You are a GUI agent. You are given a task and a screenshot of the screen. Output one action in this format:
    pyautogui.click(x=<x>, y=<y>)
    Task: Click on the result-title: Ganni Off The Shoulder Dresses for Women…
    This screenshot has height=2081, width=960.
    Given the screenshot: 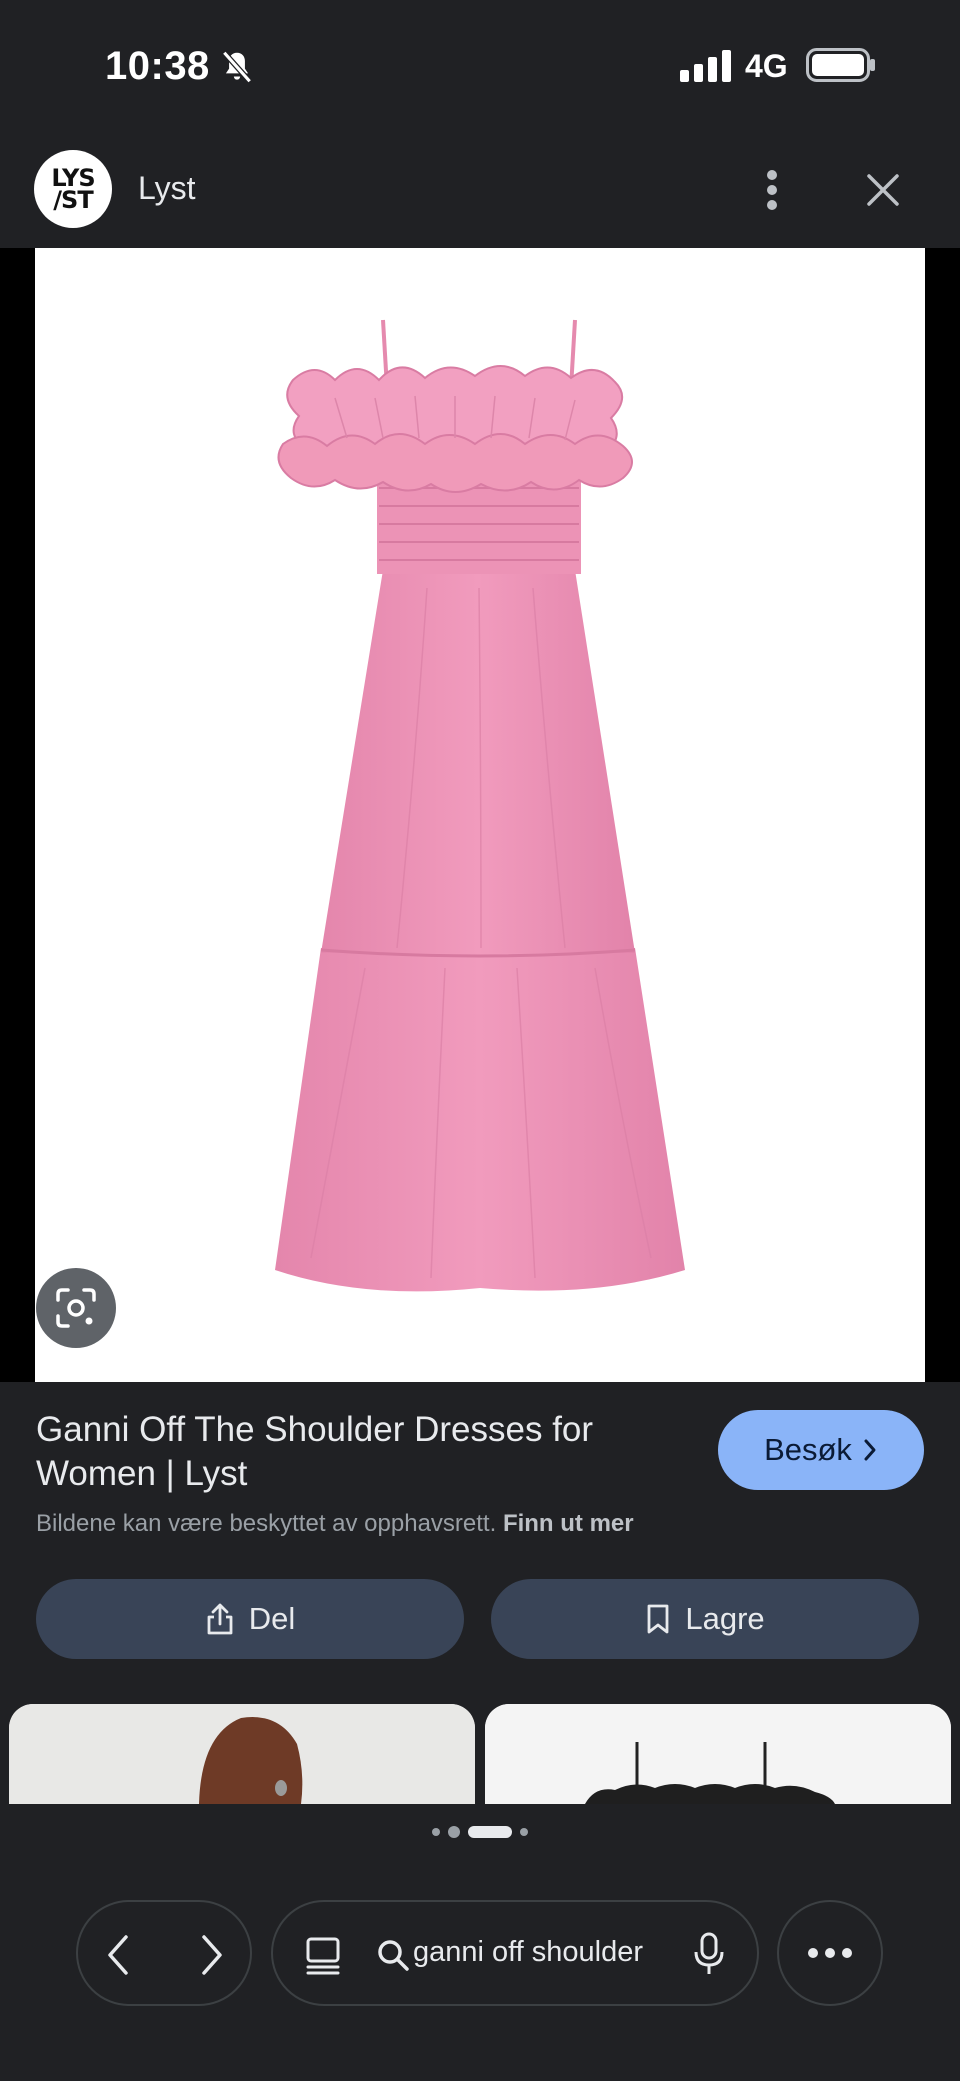 What is the action you would take?
    pyautogui.click(x=356, y=1452)
    